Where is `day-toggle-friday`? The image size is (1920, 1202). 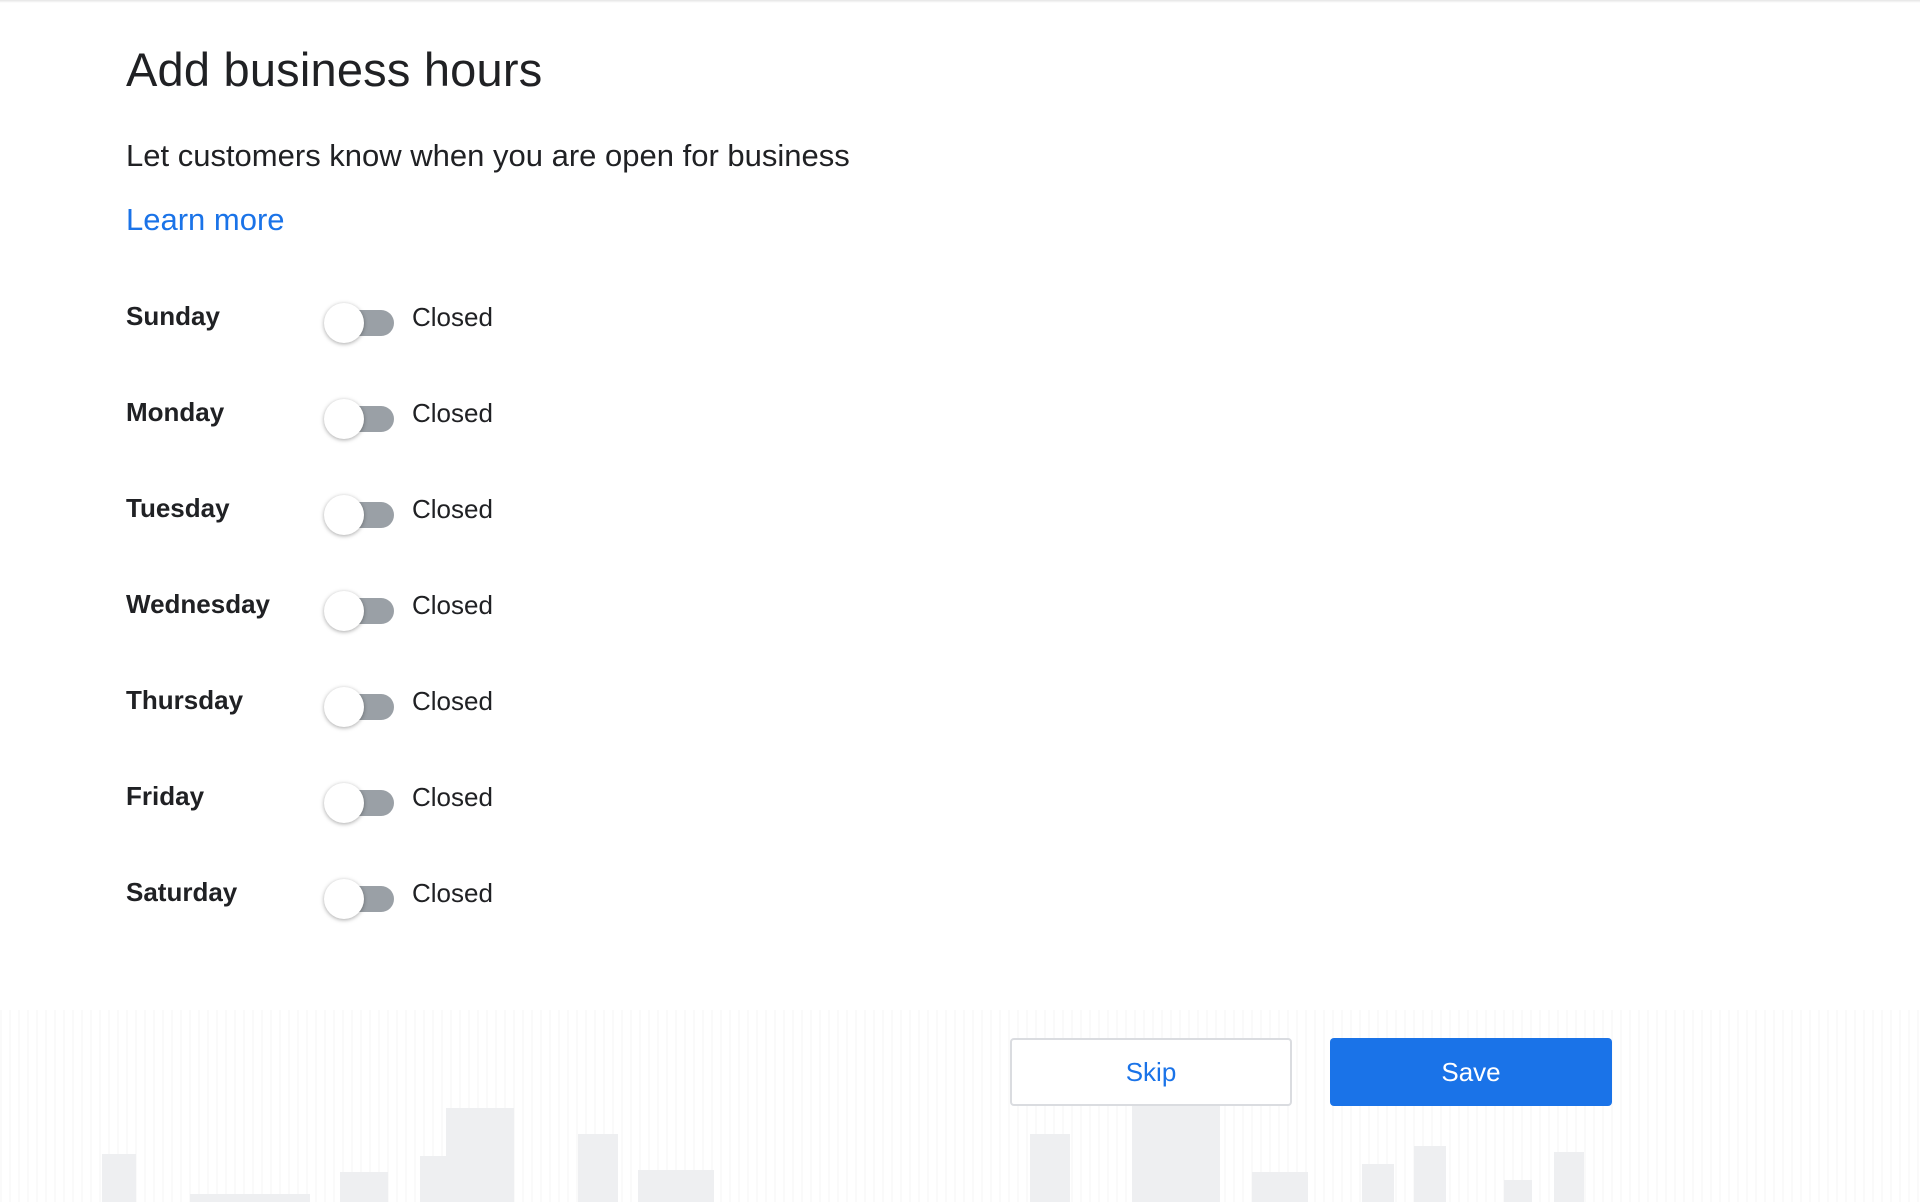
day-toggle-friday is located at coordinates (360, 801).